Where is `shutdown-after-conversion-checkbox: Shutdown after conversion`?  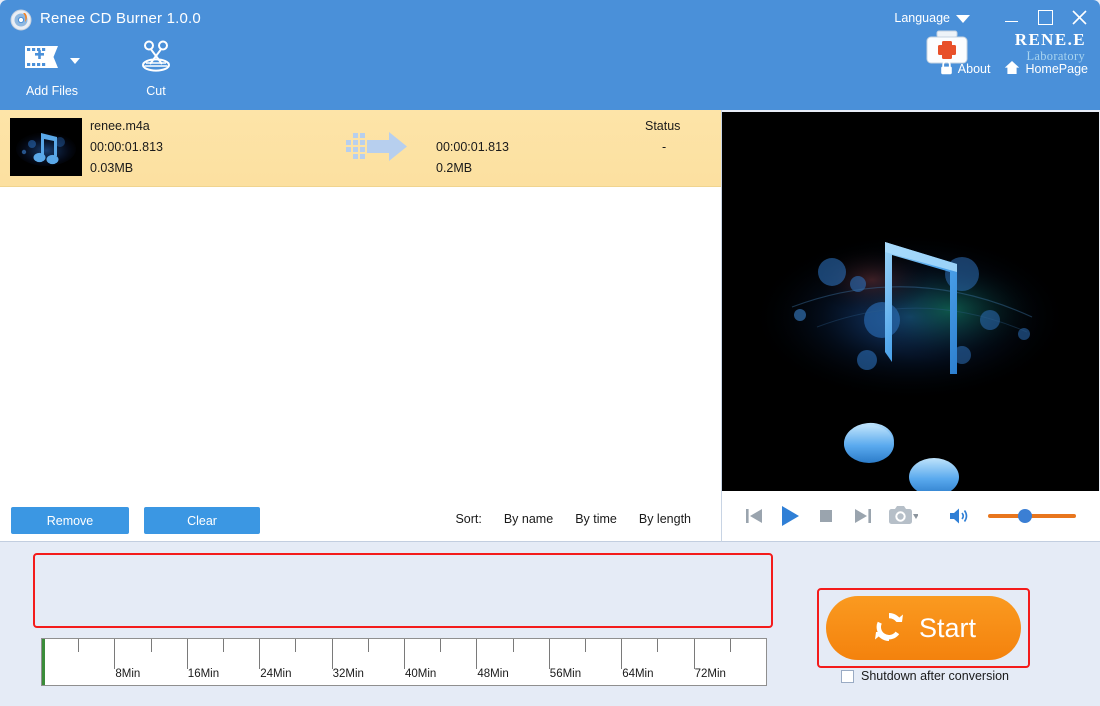
shutdown-after-conversion-checkbox: Shutdown after conversion is located at coordinates (925, 676).